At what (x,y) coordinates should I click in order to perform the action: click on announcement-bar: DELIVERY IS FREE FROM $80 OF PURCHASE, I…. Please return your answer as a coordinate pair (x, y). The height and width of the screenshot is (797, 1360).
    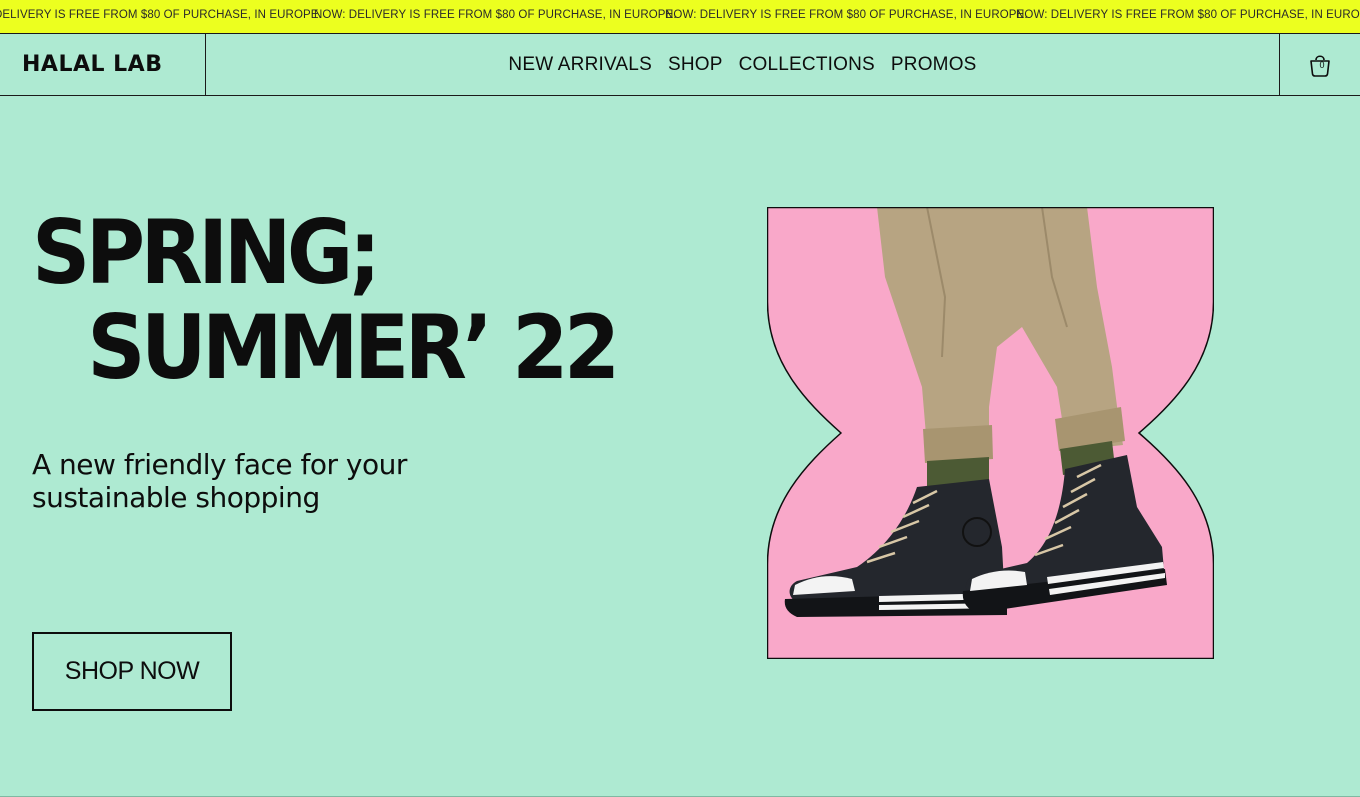
    Looking at the image, I should click on (680, 17).